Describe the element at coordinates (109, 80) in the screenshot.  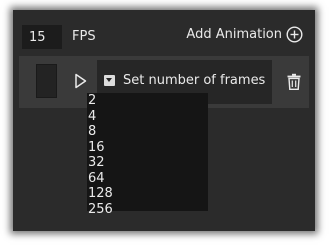
I see `chevron-down-icon` at that location.